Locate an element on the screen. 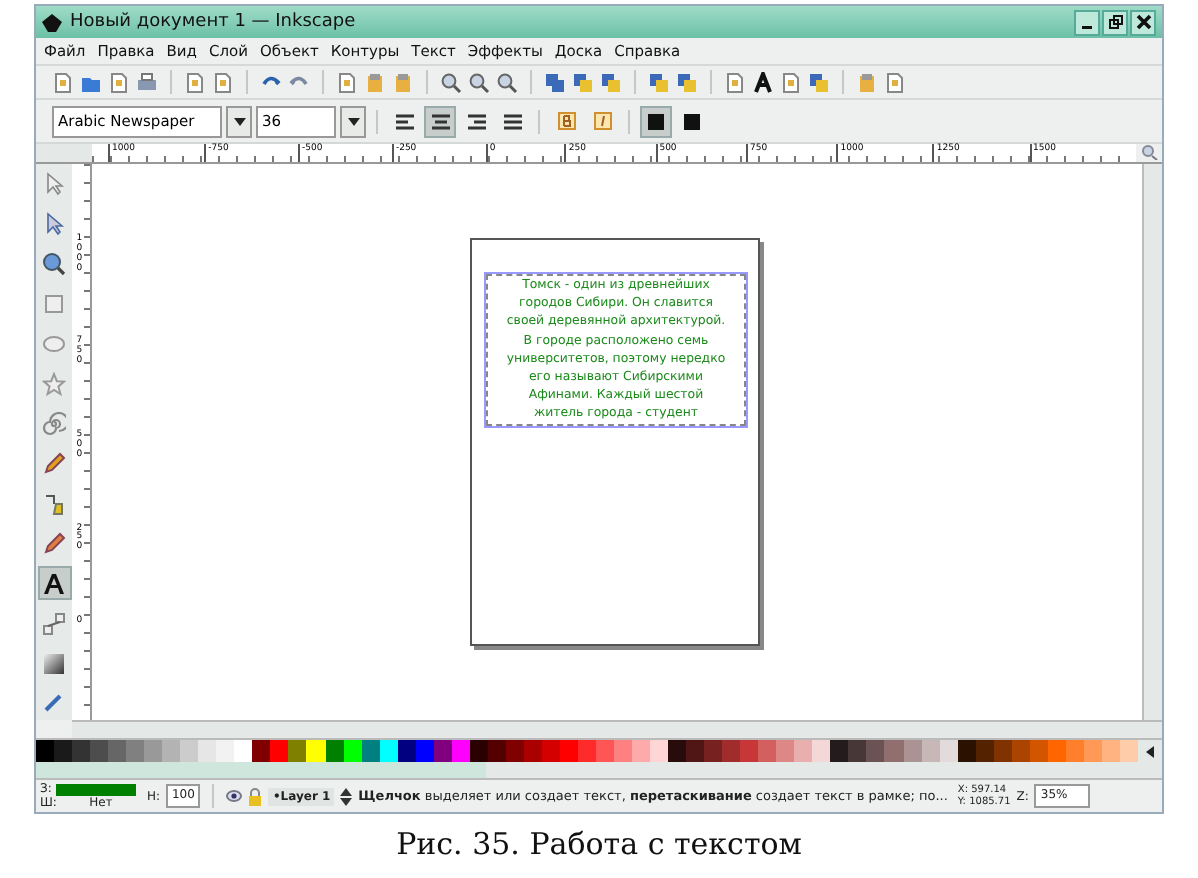 This screenshot has width=1198, height=878. align-button is located at coordinates (440, 121).